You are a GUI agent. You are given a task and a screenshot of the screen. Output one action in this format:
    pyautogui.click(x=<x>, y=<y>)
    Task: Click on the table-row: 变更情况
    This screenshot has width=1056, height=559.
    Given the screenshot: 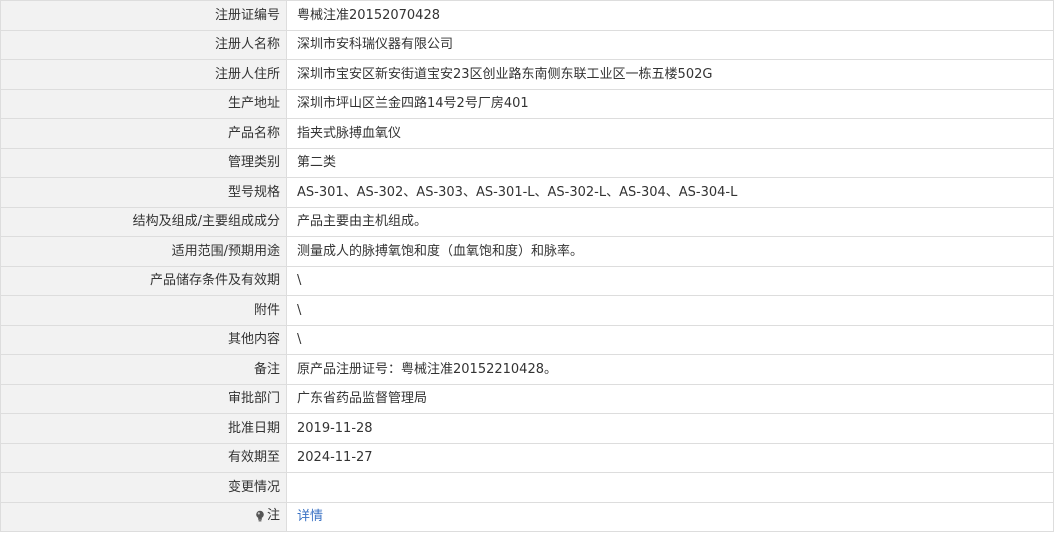 What is the action you would take?
    pyautogui.click(x=527, y=487)
    